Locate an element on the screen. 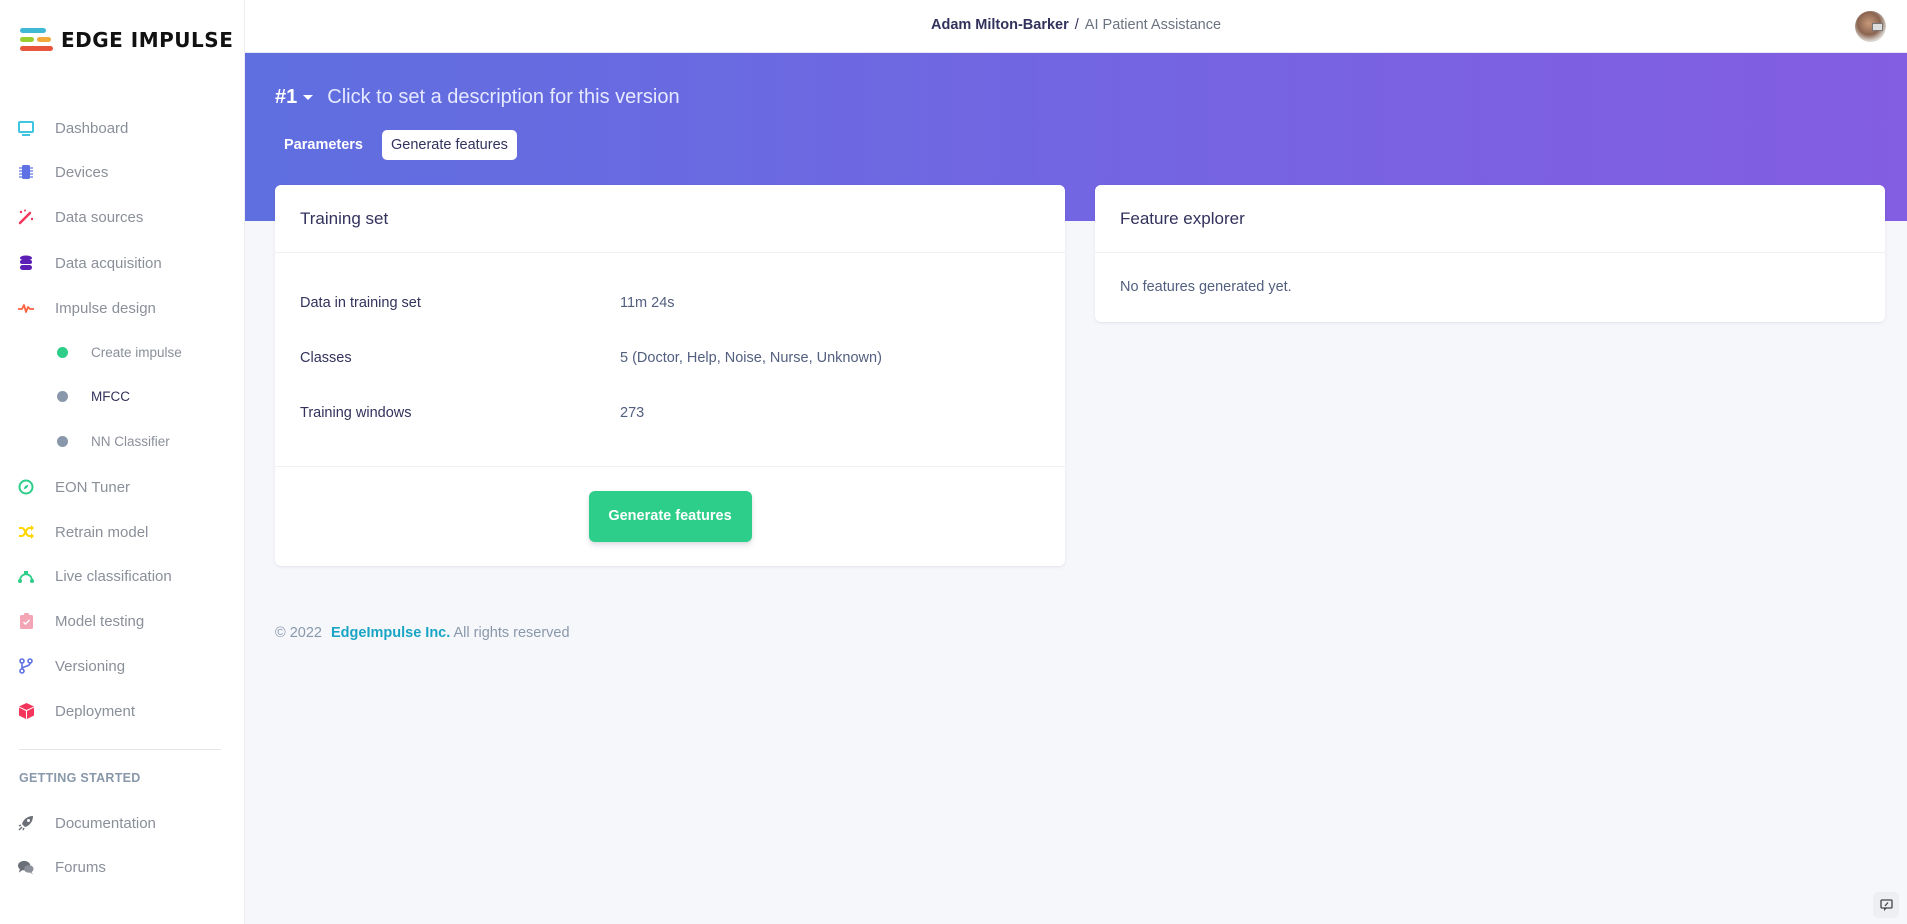 The width and height of the screenshot is (1907, 924). sidebar-item-live-classification: Live classification is located at coordinates (122, 576).